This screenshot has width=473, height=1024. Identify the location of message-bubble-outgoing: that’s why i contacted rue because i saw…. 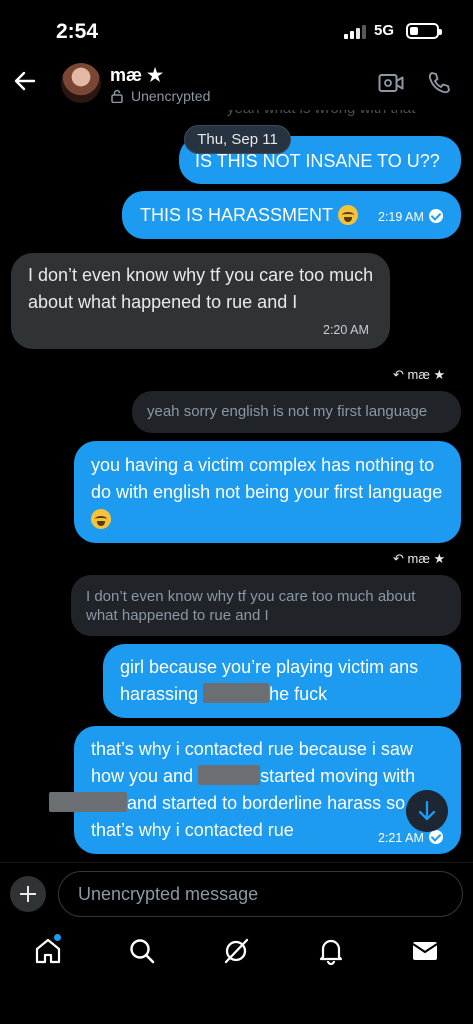
(255, 790).